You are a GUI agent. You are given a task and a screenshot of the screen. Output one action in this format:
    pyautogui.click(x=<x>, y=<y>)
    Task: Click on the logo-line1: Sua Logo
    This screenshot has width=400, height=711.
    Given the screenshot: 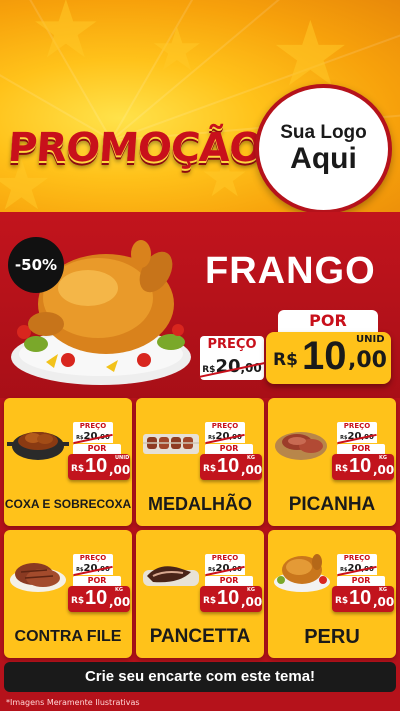 What is the action you would take?
    pyautogui.click(x=323, y=132)
    